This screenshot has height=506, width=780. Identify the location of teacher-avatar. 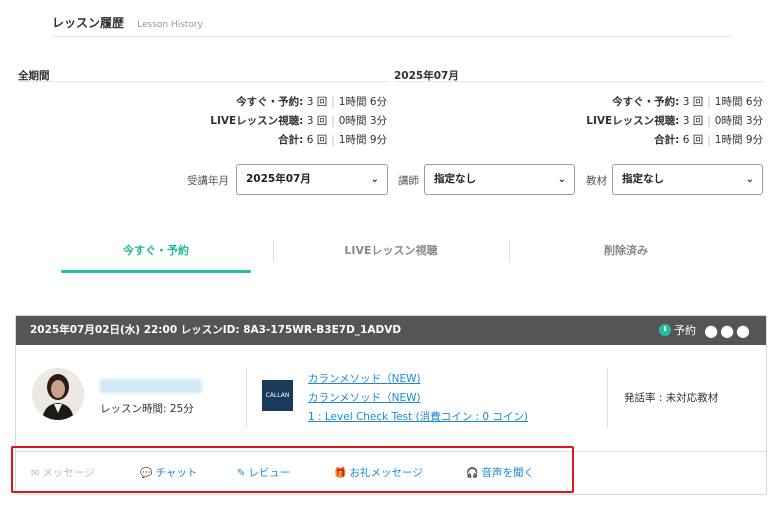
(58, 394).